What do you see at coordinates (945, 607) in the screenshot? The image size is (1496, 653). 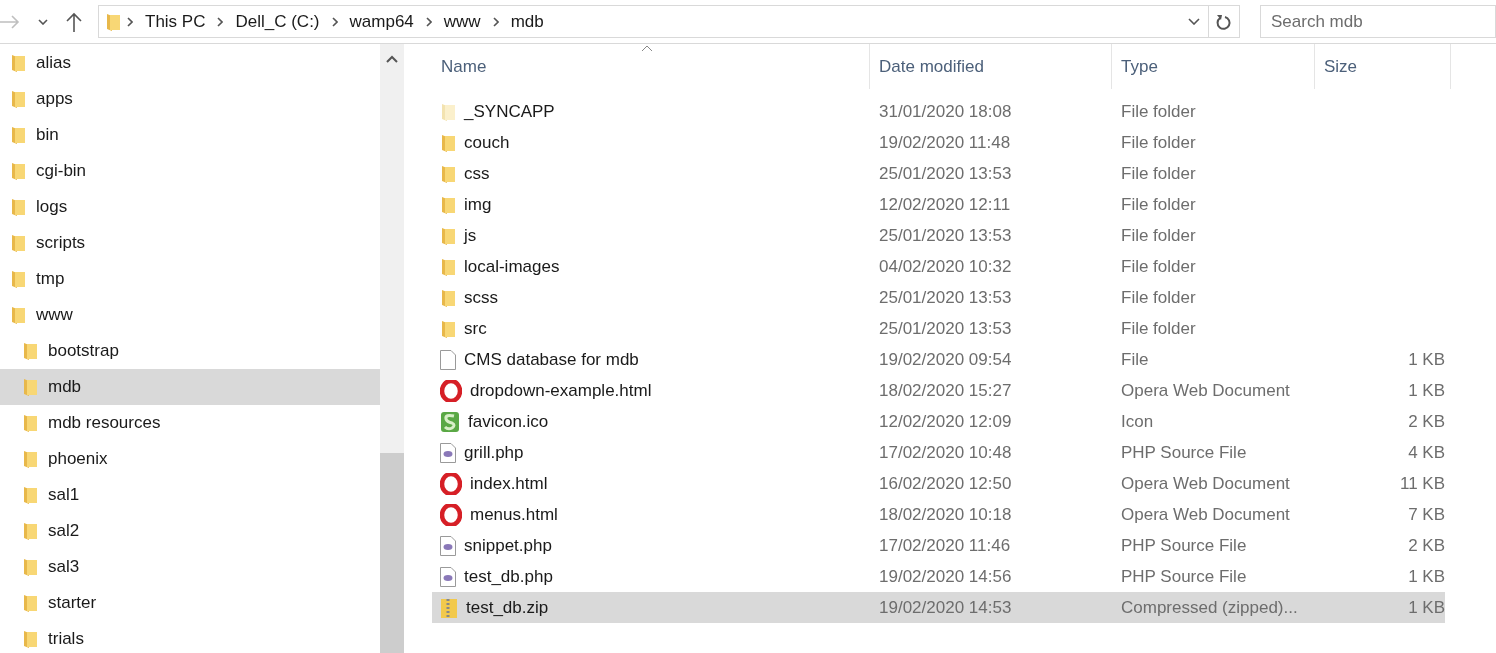 I see `date-cell-text: 19/02/2020 14:53` at bounding box center [945, 607].